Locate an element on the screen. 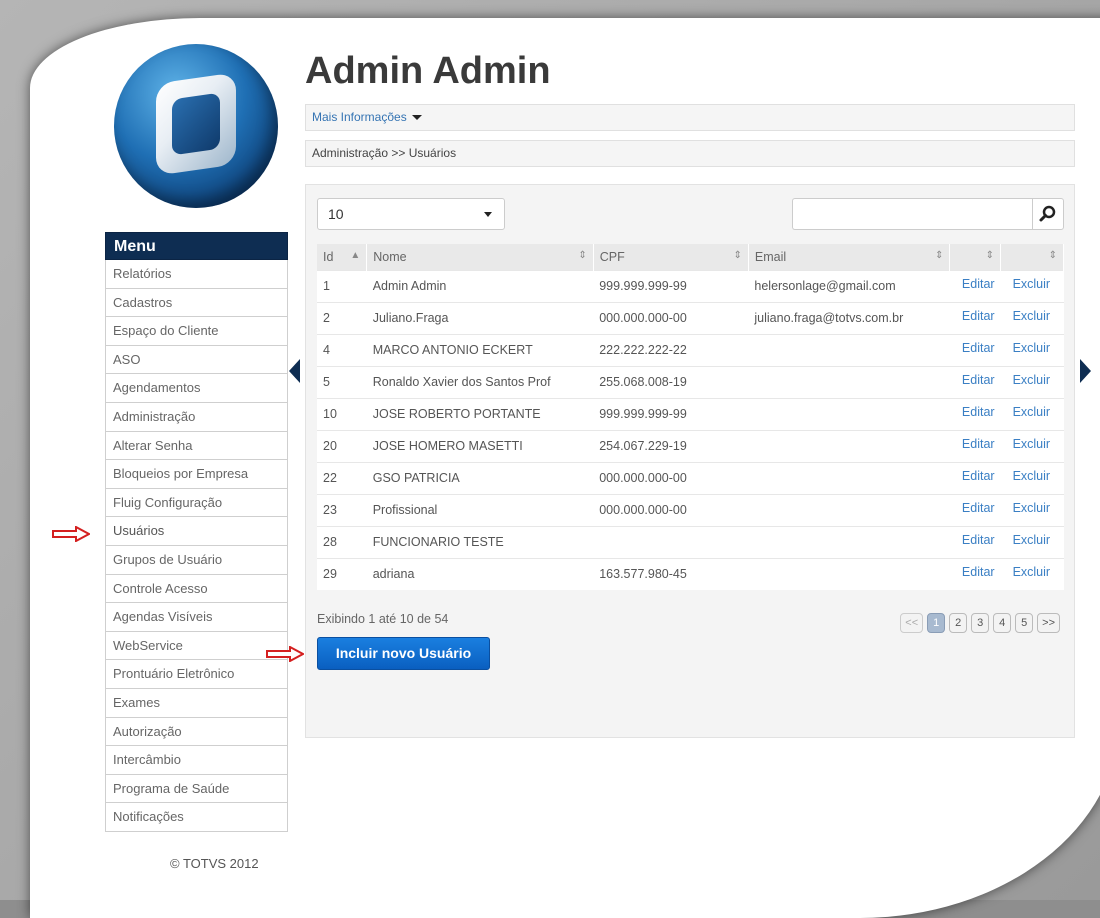 The image size is (1100, 918). column-label: Id is located at coordinates (328, 256).